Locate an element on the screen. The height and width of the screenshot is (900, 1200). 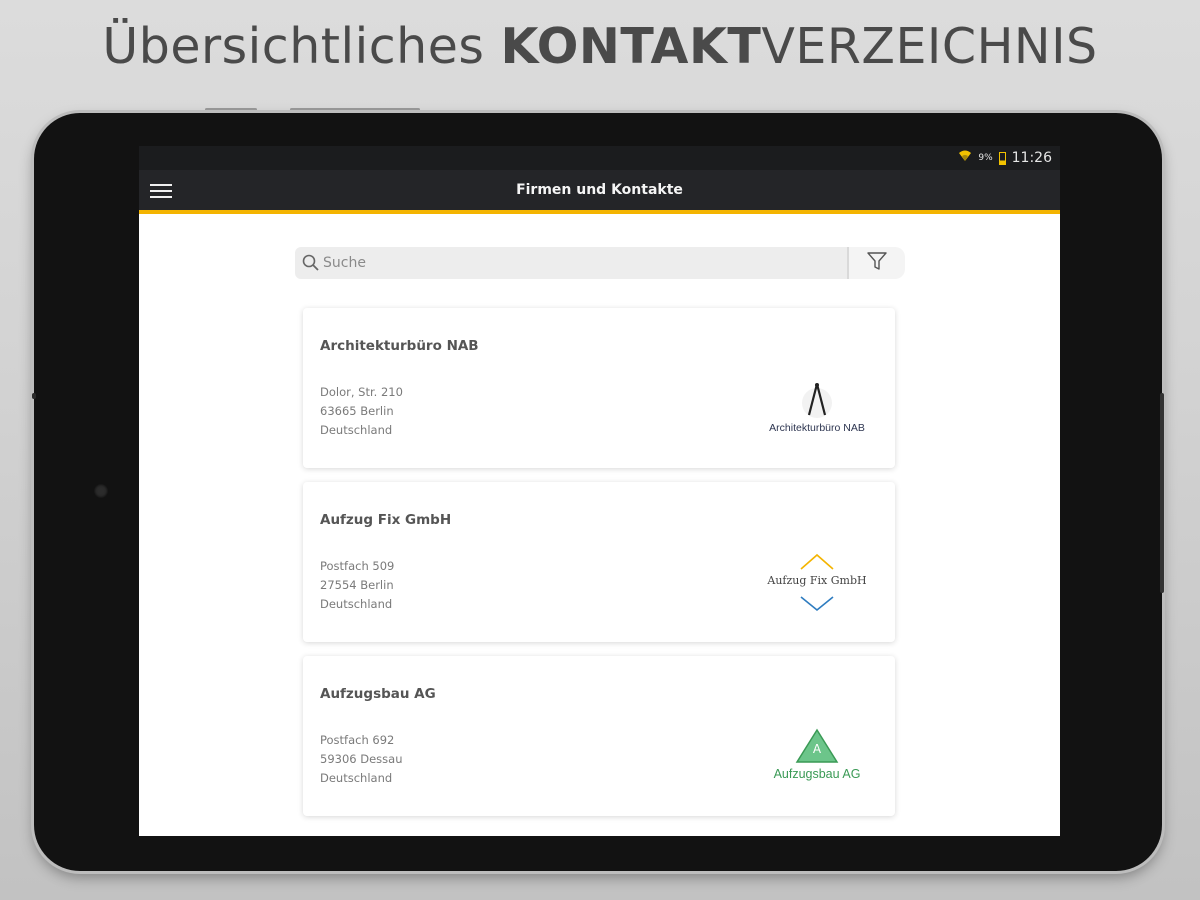
company-logo: Architekturbüro NAB is located at coordinates (817, 413).